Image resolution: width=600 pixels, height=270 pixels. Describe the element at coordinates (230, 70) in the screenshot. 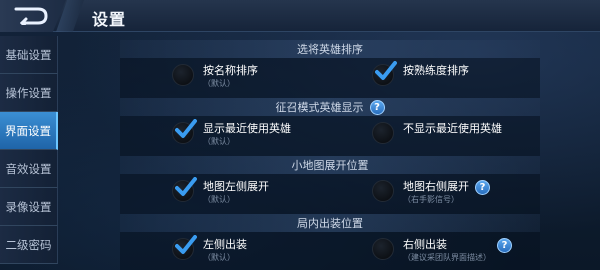

I see `option-label: 按名称排序` at that location.